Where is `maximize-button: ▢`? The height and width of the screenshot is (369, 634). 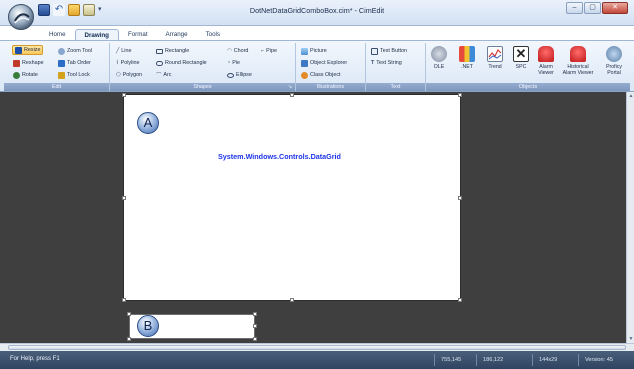
maximize-button: ▢ is located at coordinates (592, 8).